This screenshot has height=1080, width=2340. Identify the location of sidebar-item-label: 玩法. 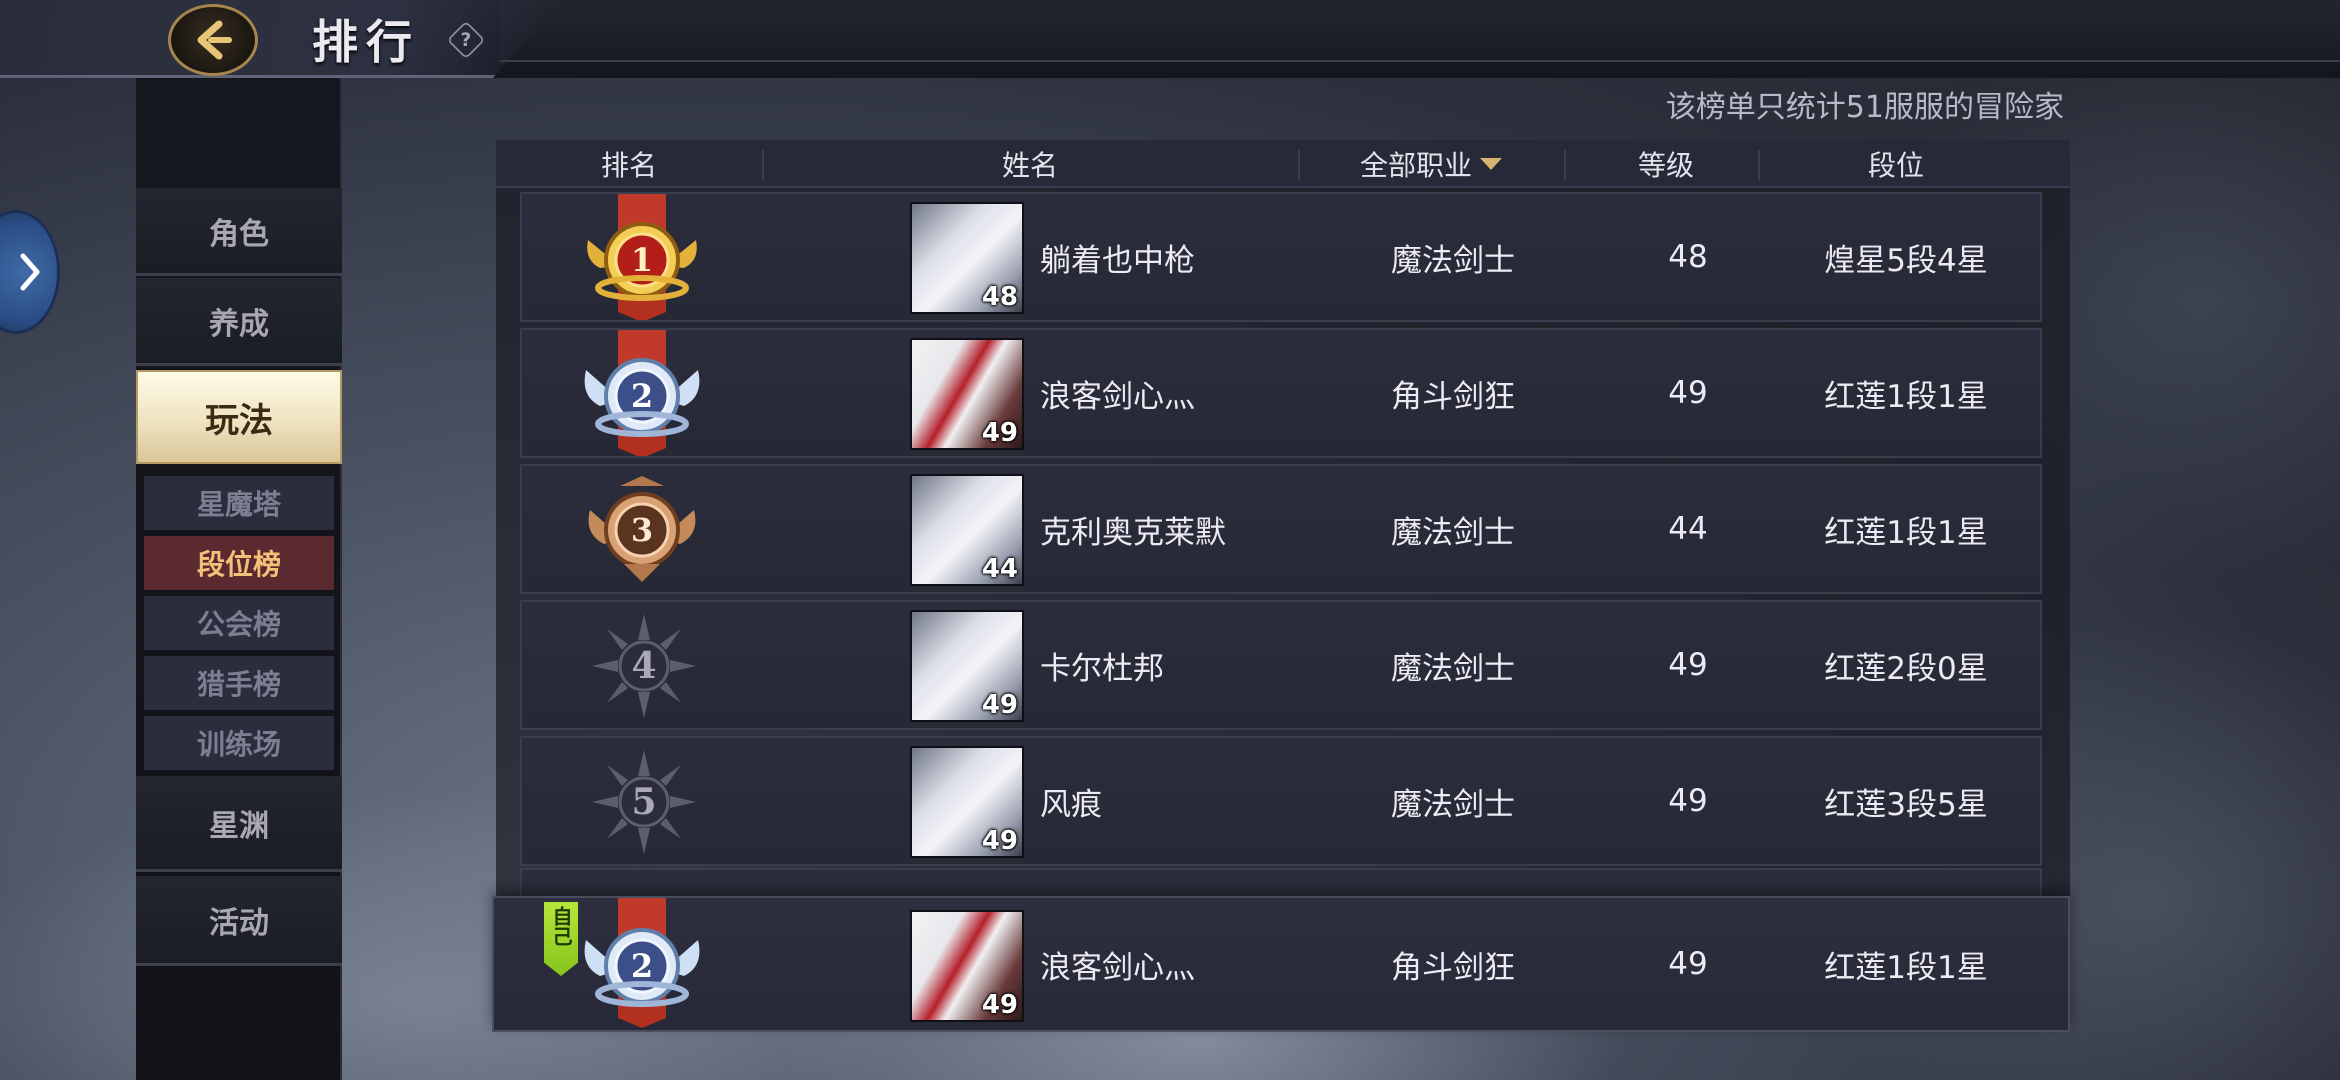
(239, 420).